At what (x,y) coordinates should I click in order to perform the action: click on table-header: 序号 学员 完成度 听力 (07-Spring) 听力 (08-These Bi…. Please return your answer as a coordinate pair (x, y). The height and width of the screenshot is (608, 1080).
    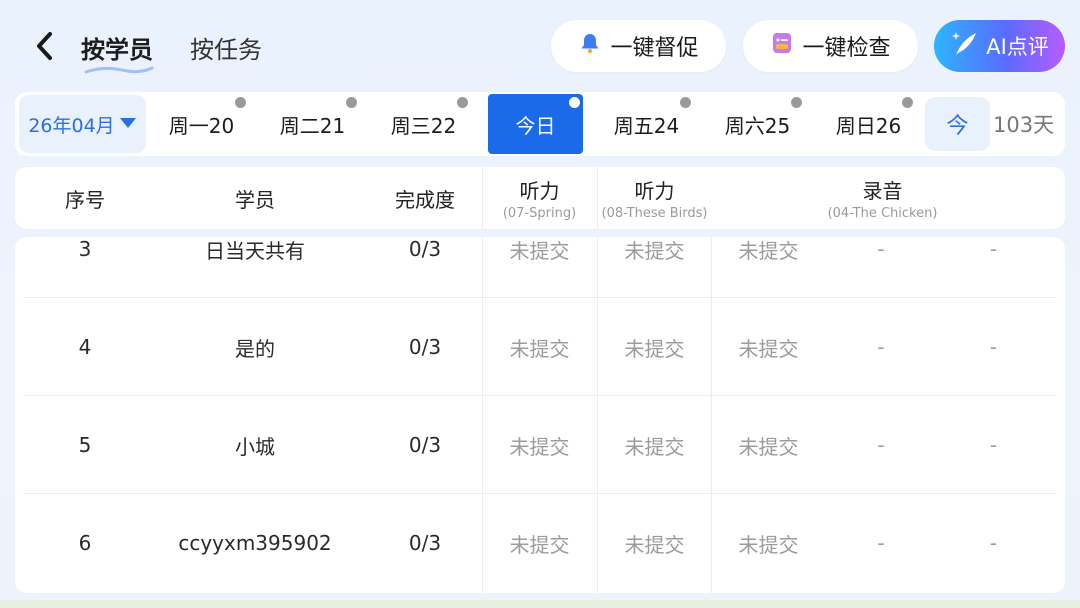
    Looking at the image, I should click on (540, 198).